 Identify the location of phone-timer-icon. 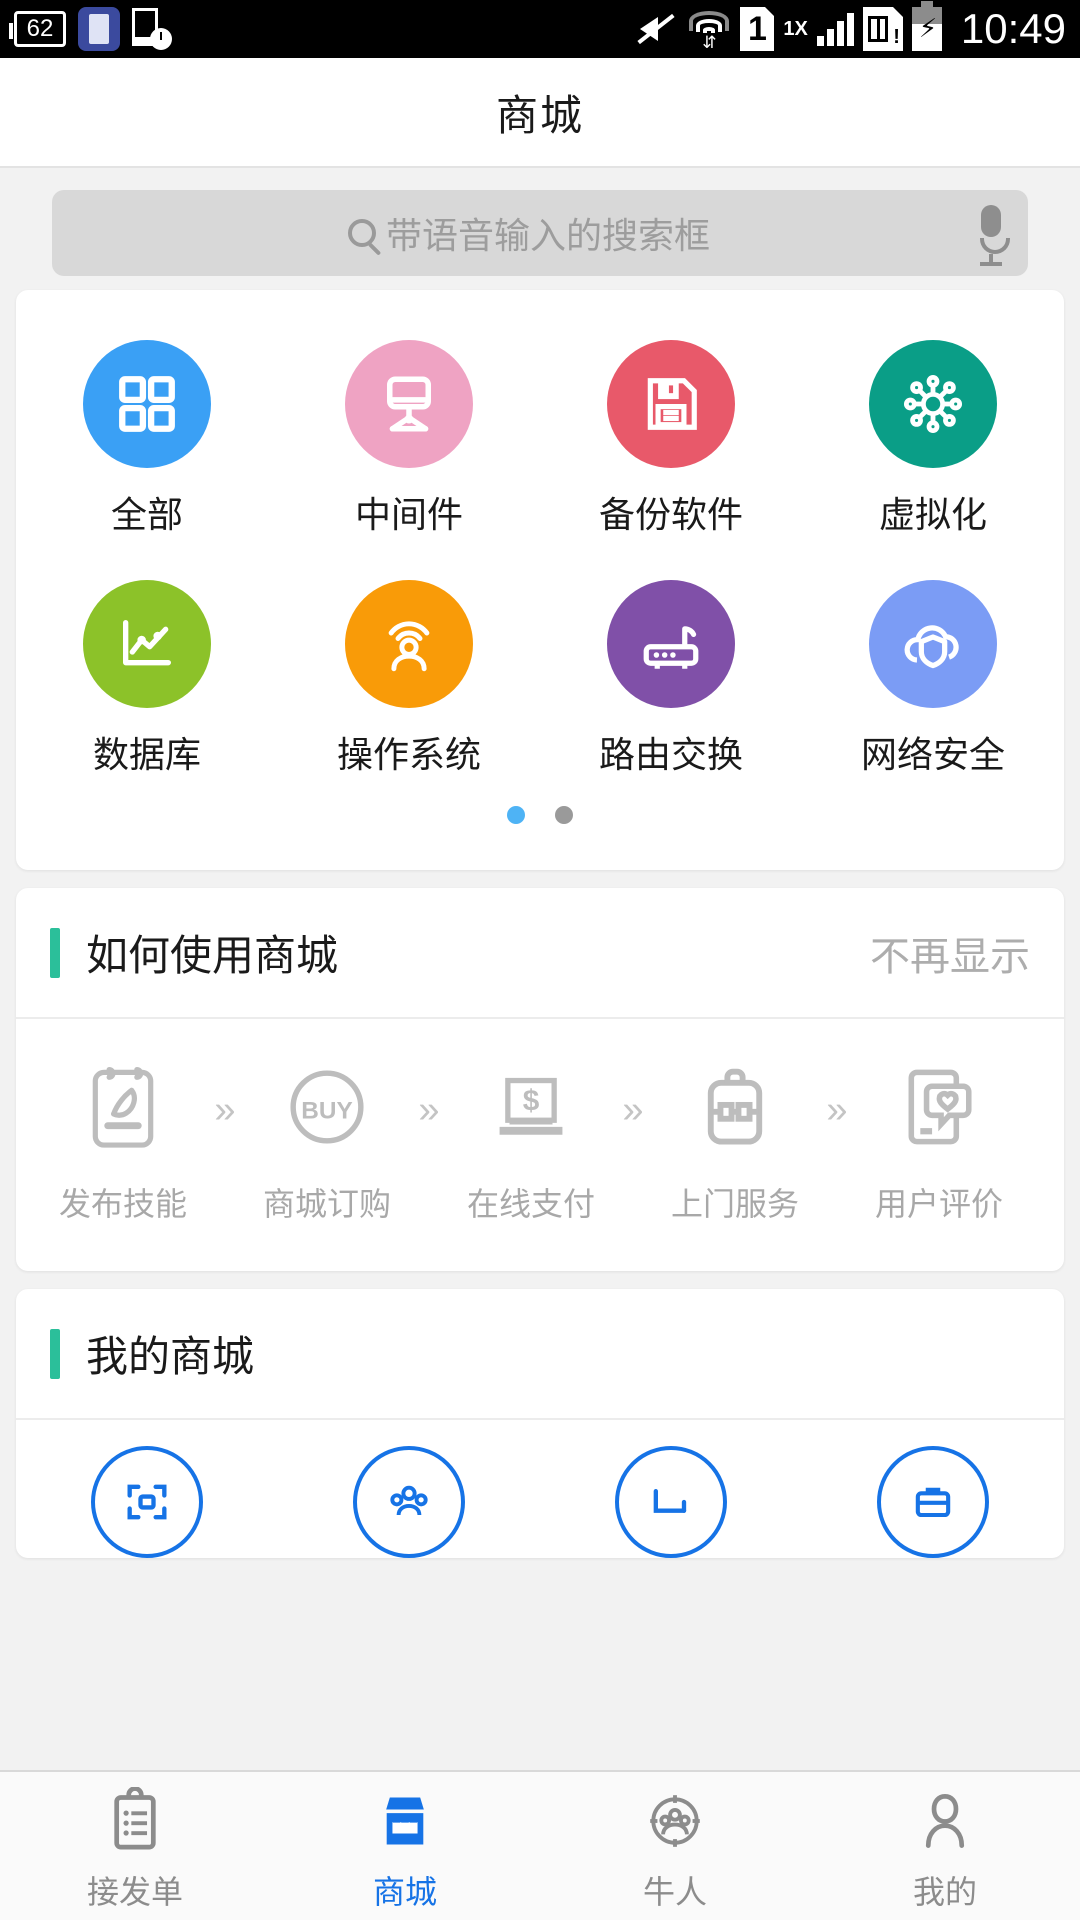
(152, 29).